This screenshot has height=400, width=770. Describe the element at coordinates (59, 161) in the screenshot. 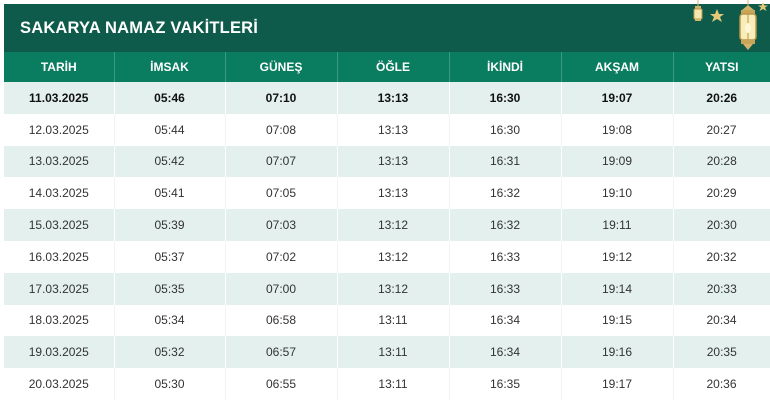

I see `date-cell: 13.03.2025` at that location.